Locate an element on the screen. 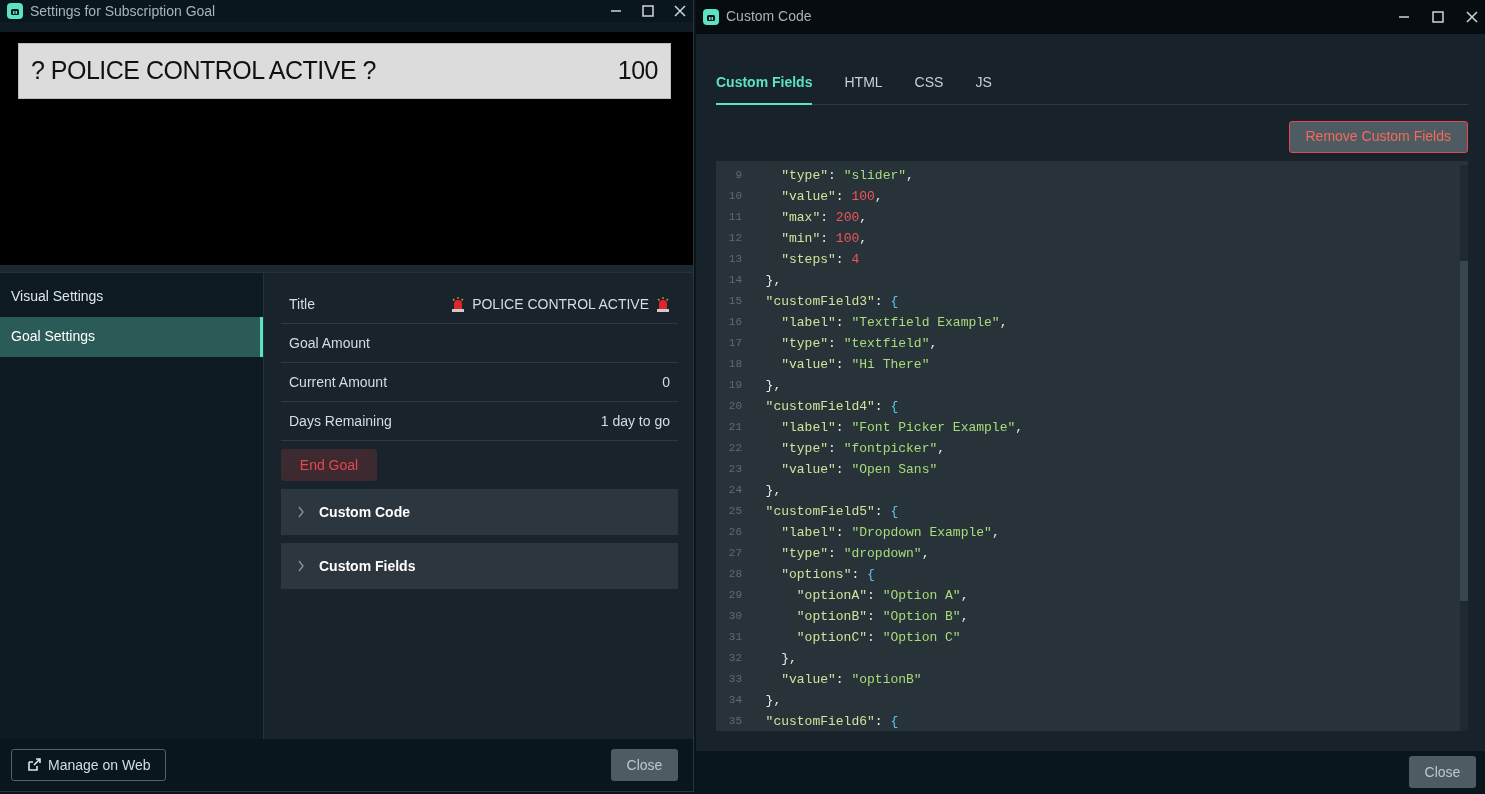 This screenshot has height=794, width=1485. code-line: "label": "Textfield Example", is located at coordinates (894, 322).